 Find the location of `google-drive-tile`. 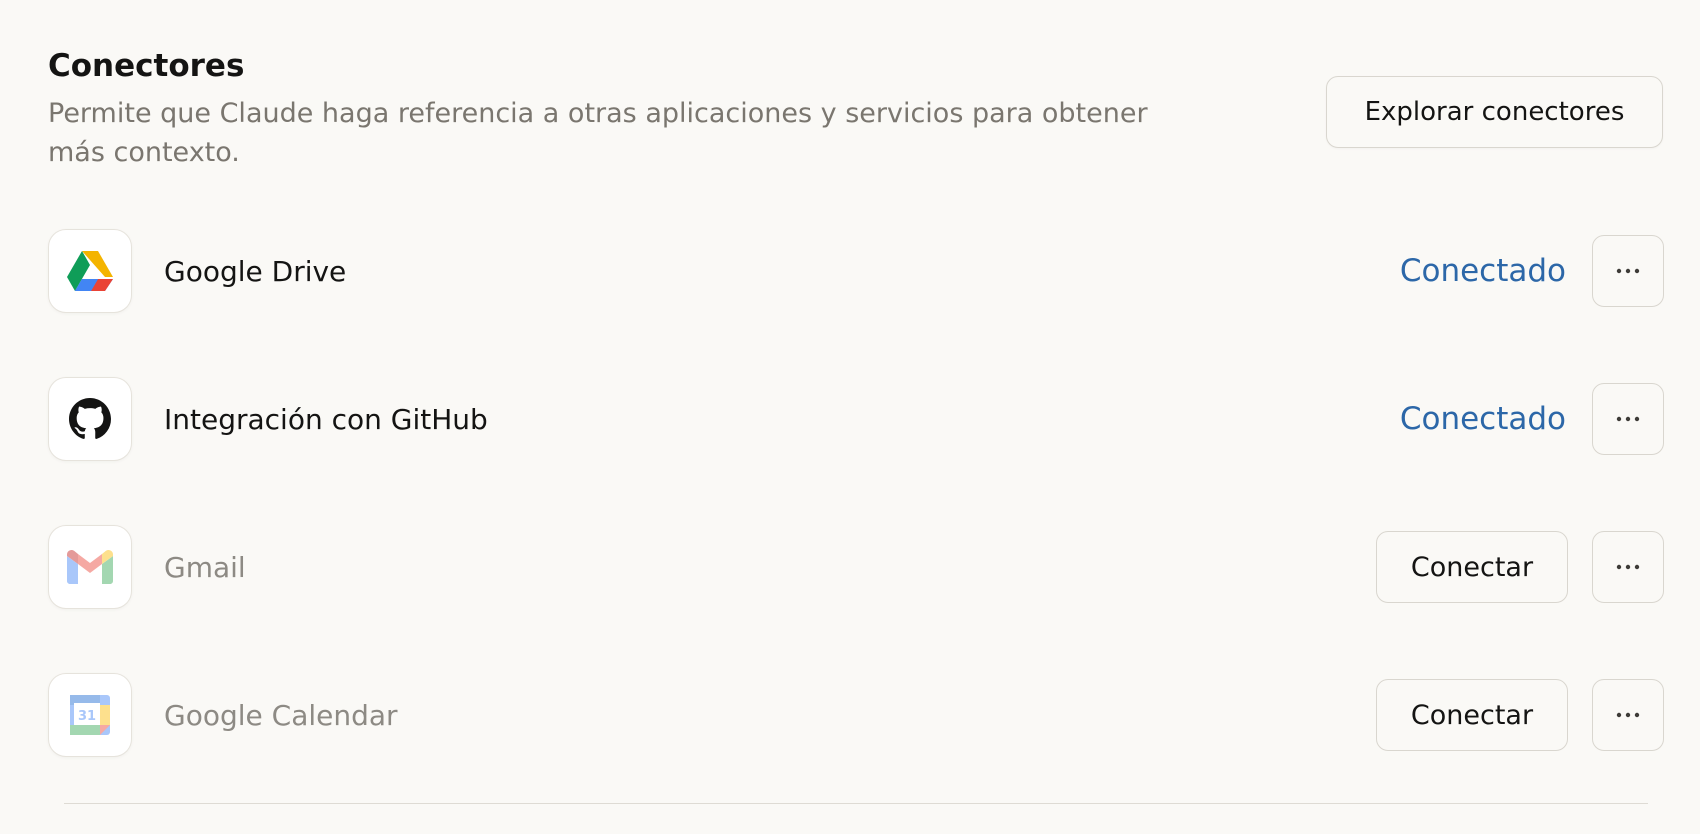

google-drive-tile is located at coordinates (90, 271).